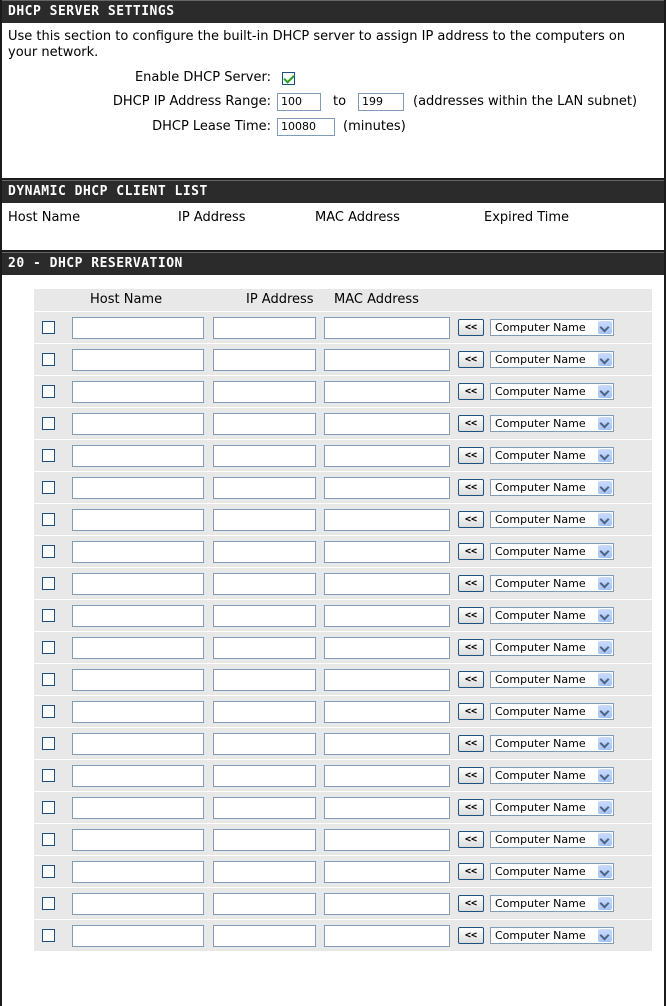  I want to click on range-end-input: 199, so click(381, 102).